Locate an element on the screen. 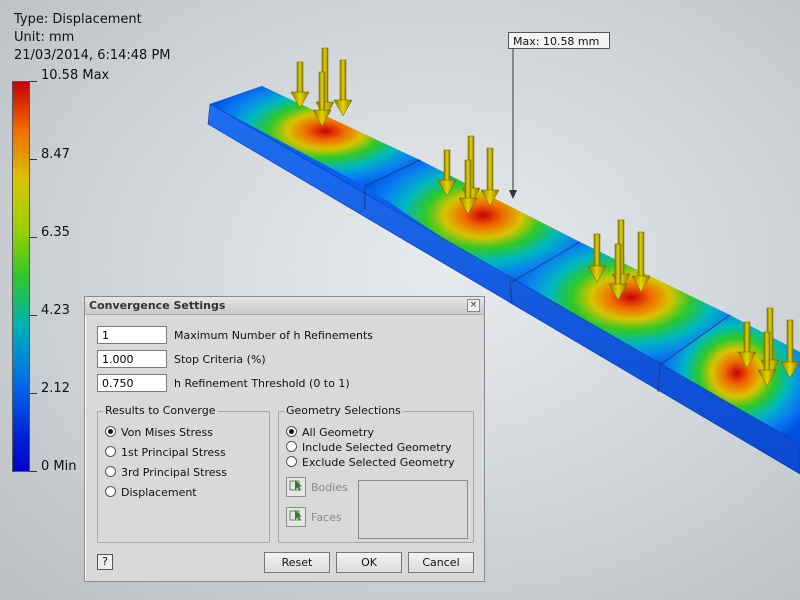 The image size is (800, 600). cancel-button: Cancel is located at coordinates (441, 562).